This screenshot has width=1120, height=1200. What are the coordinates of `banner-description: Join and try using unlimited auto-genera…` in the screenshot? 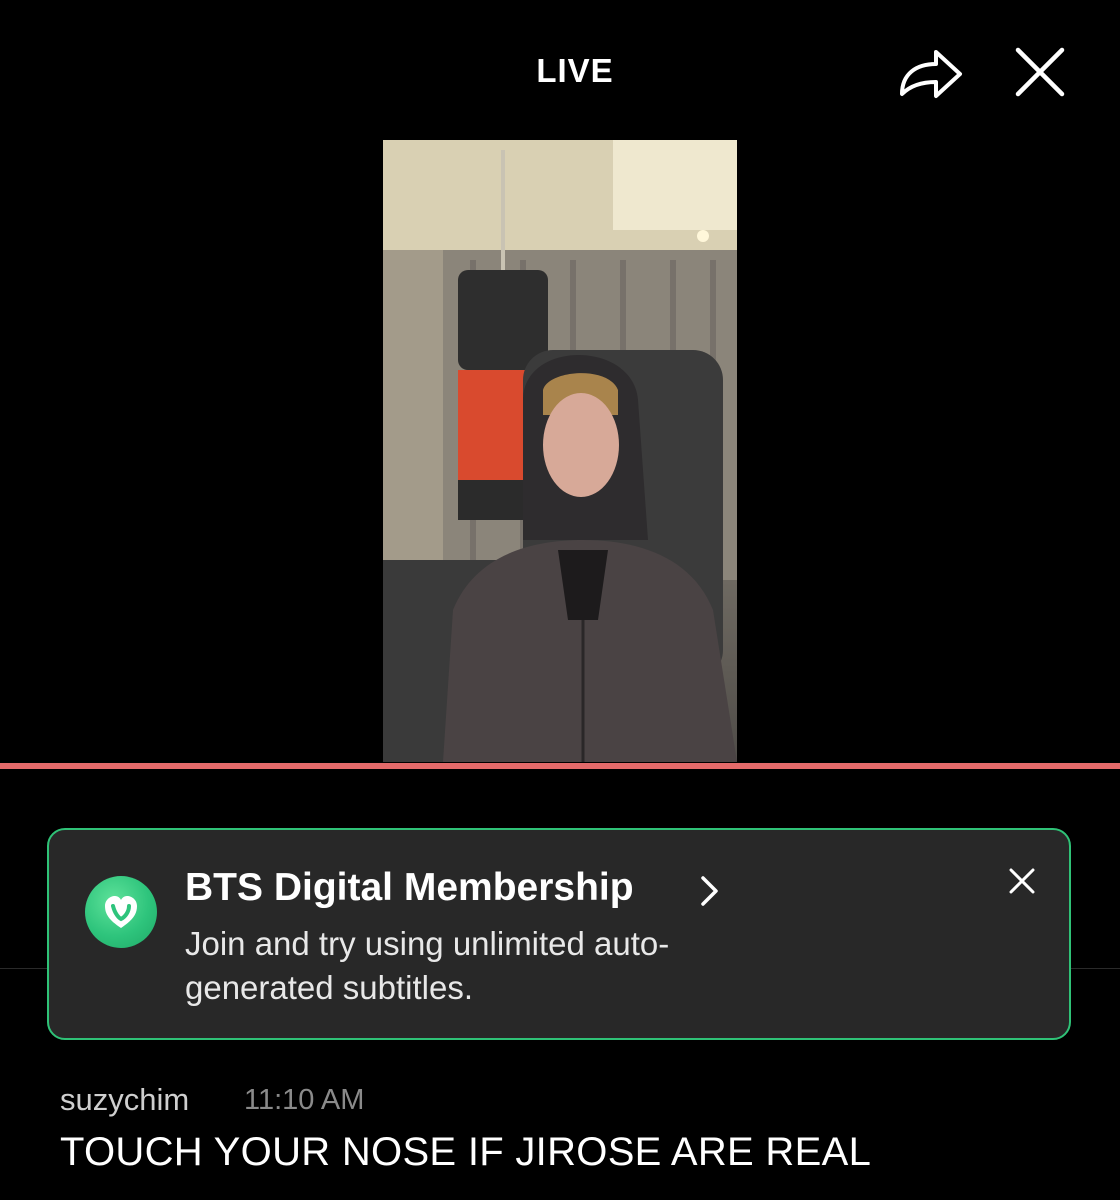 It's located at (427, 965).